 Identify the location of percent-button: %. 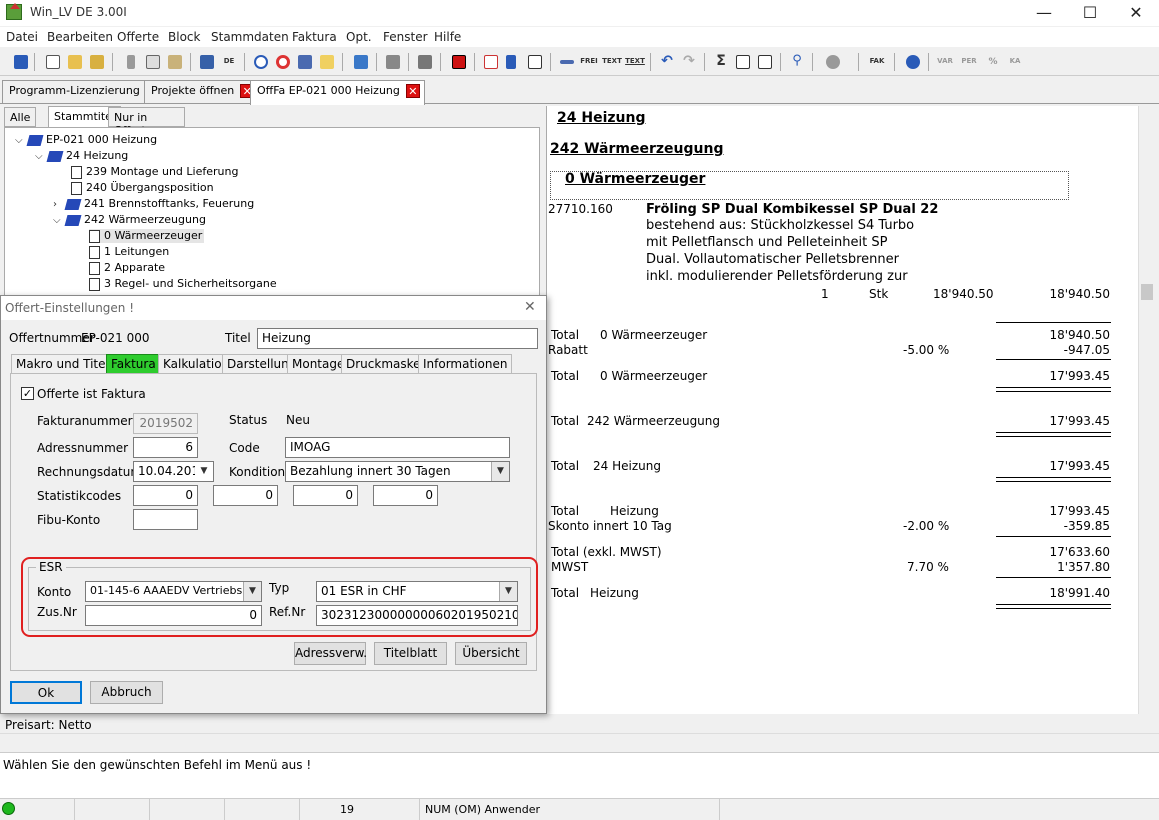
(992, 61).